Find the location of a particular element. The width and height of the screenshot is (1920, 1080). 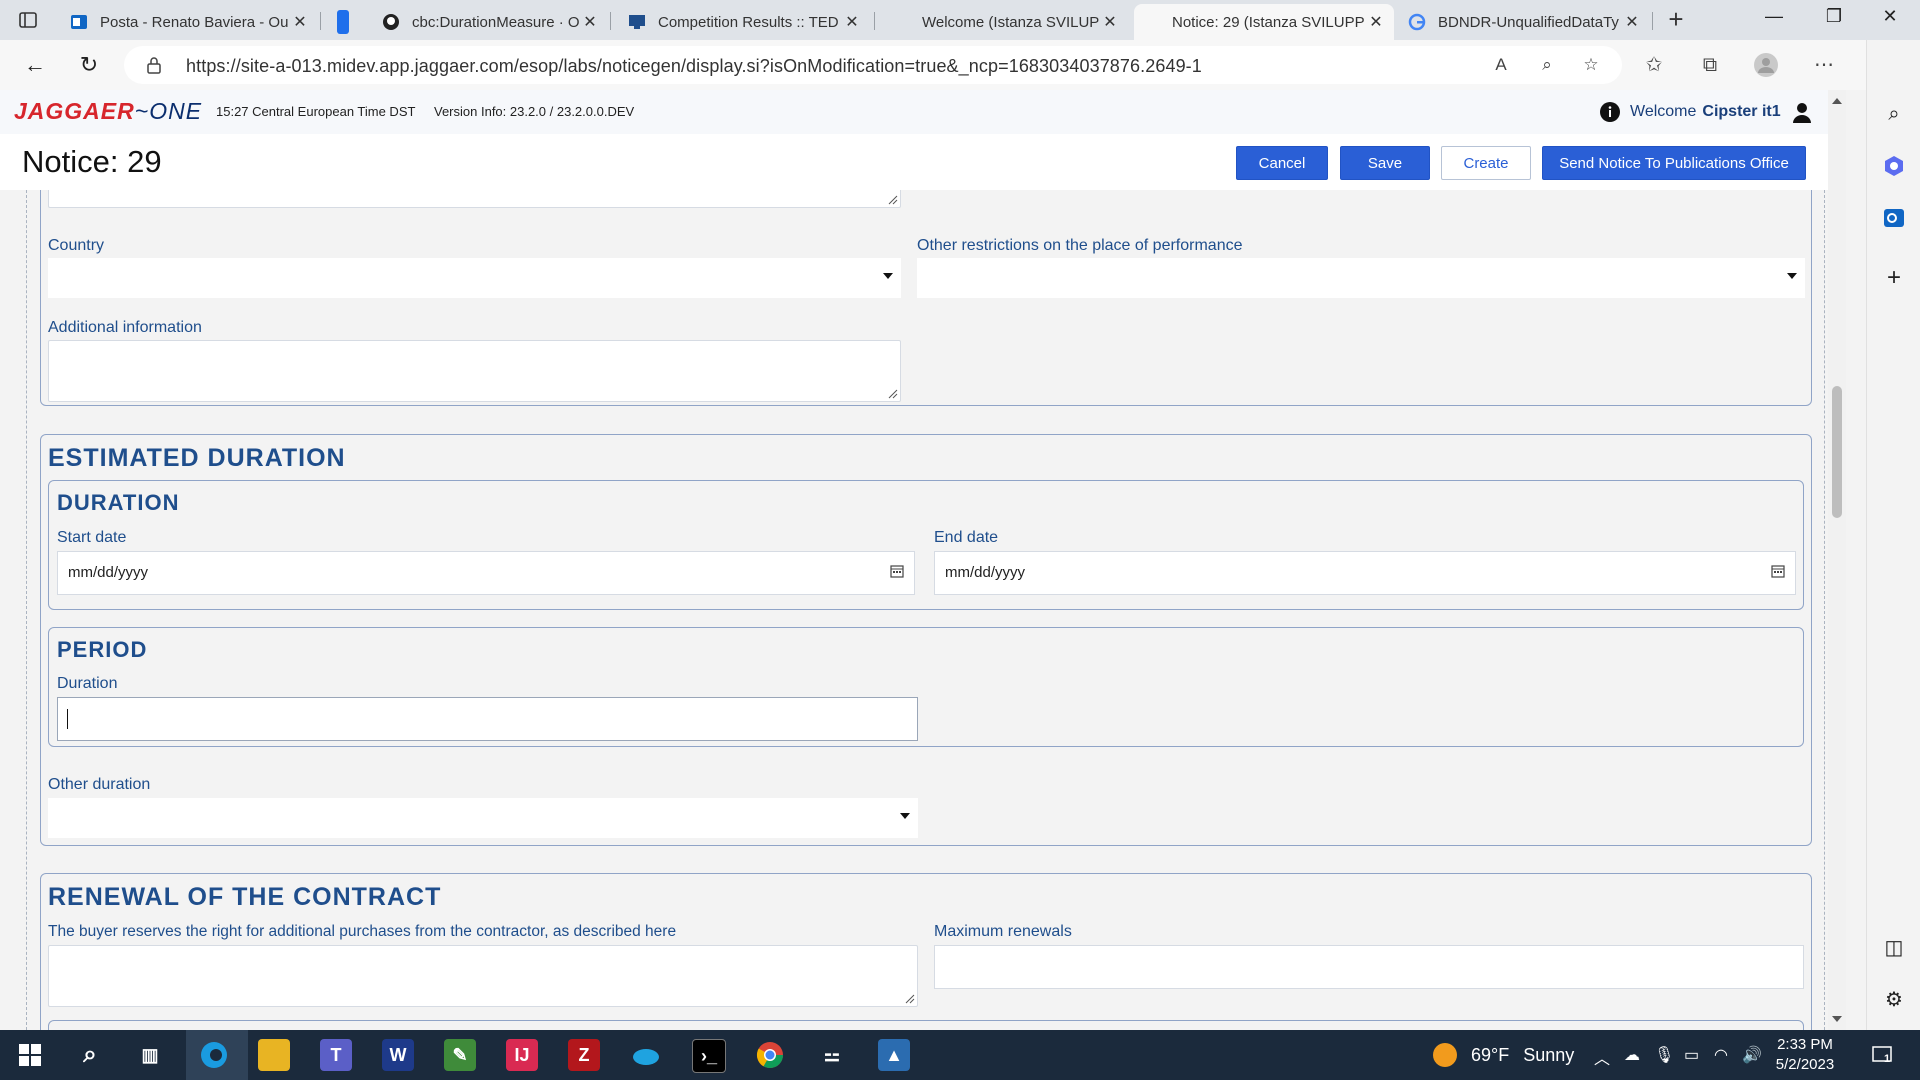

terminal-icon: ›_ is located at coordinates (709, 1056).